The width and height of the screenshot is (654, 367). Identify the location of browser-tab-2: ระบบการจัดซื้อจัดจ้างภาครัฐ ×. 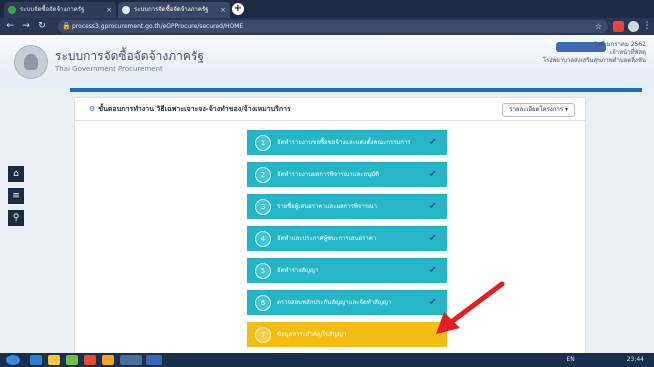
(174, 10).